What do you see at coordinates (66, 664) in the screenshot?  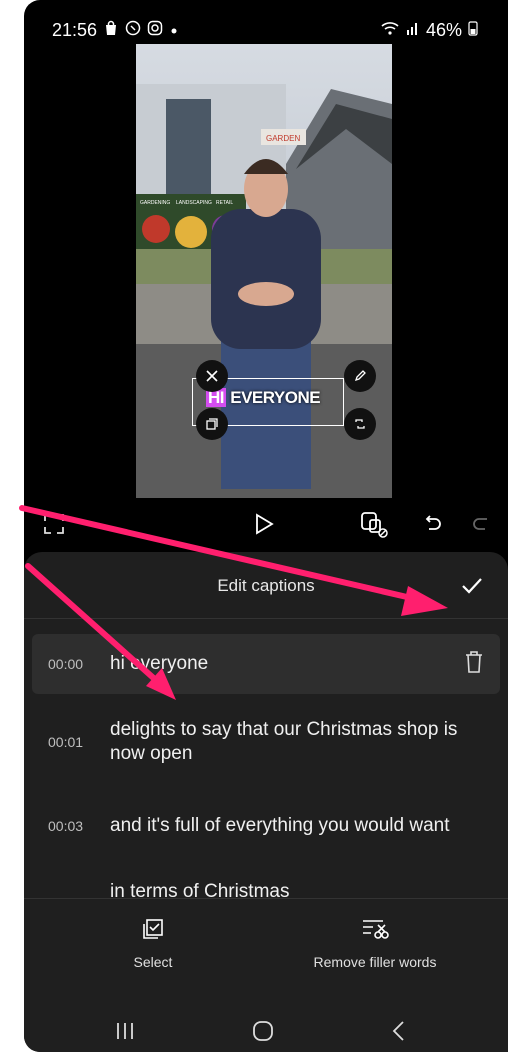 I see `caption-time: 00:00` at bounding box center [66, 664].